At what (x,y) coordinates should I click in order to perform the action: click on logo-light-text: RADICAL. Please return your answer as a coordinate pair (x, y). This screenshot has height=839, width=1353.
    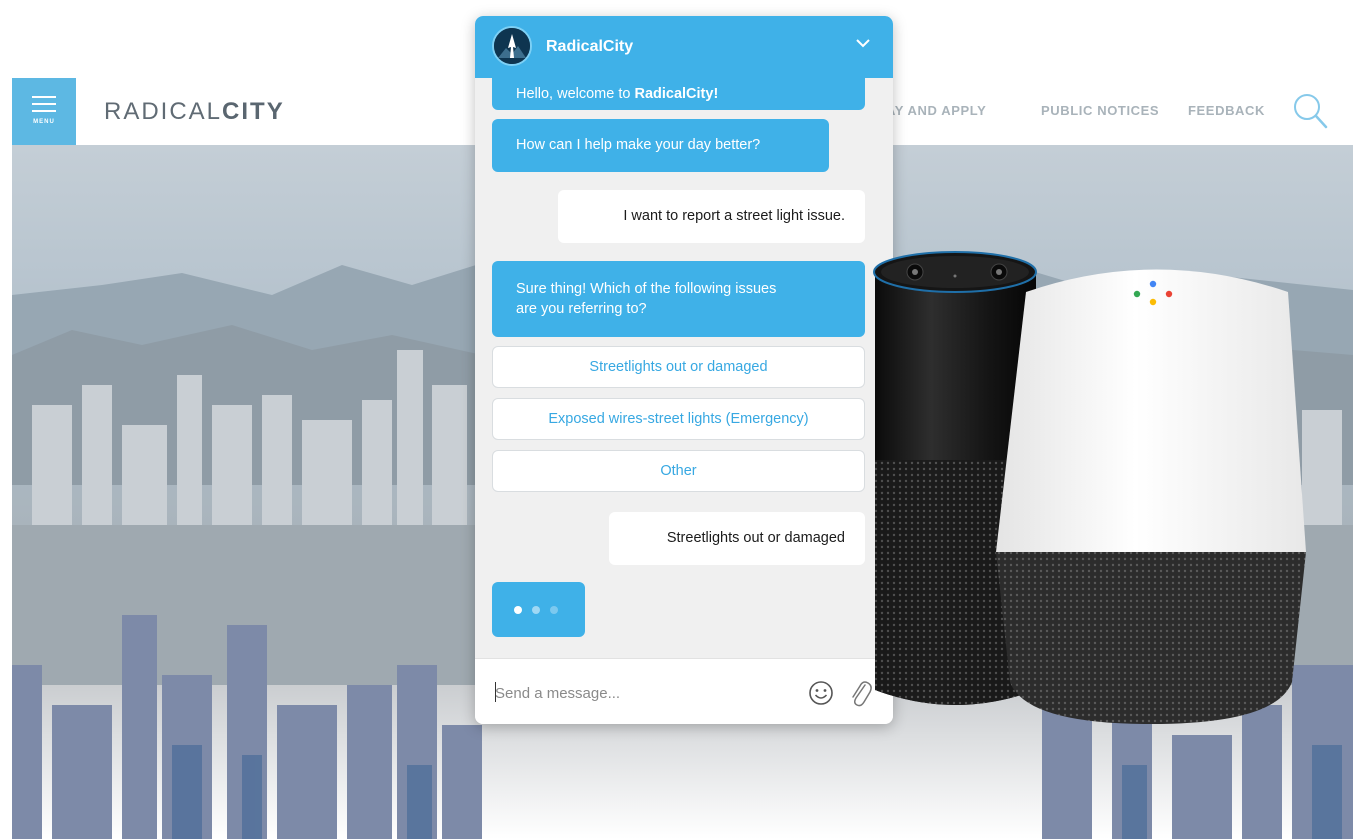
    Looking at the image, I should click on (163, 111).